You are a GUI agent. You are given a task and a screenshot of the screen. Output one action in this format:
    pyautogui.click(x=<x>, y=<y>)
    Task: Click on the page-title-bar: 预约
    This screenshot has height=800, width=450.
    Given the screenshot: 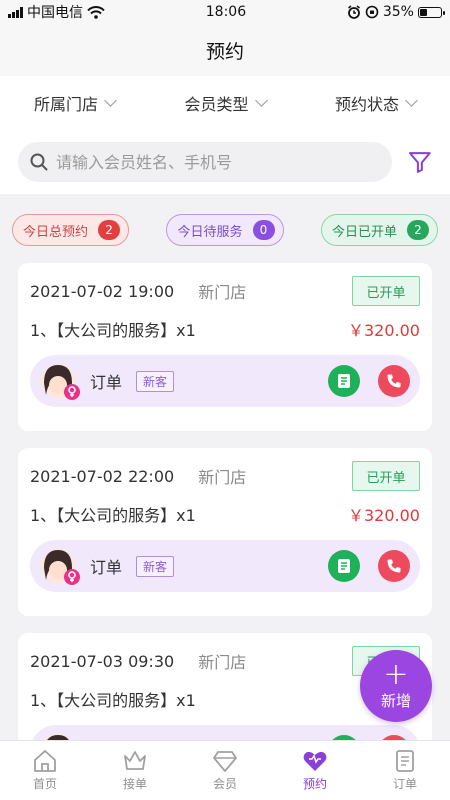 What is the action you would take?
    pyautogui.click(x=225, y=50)
    